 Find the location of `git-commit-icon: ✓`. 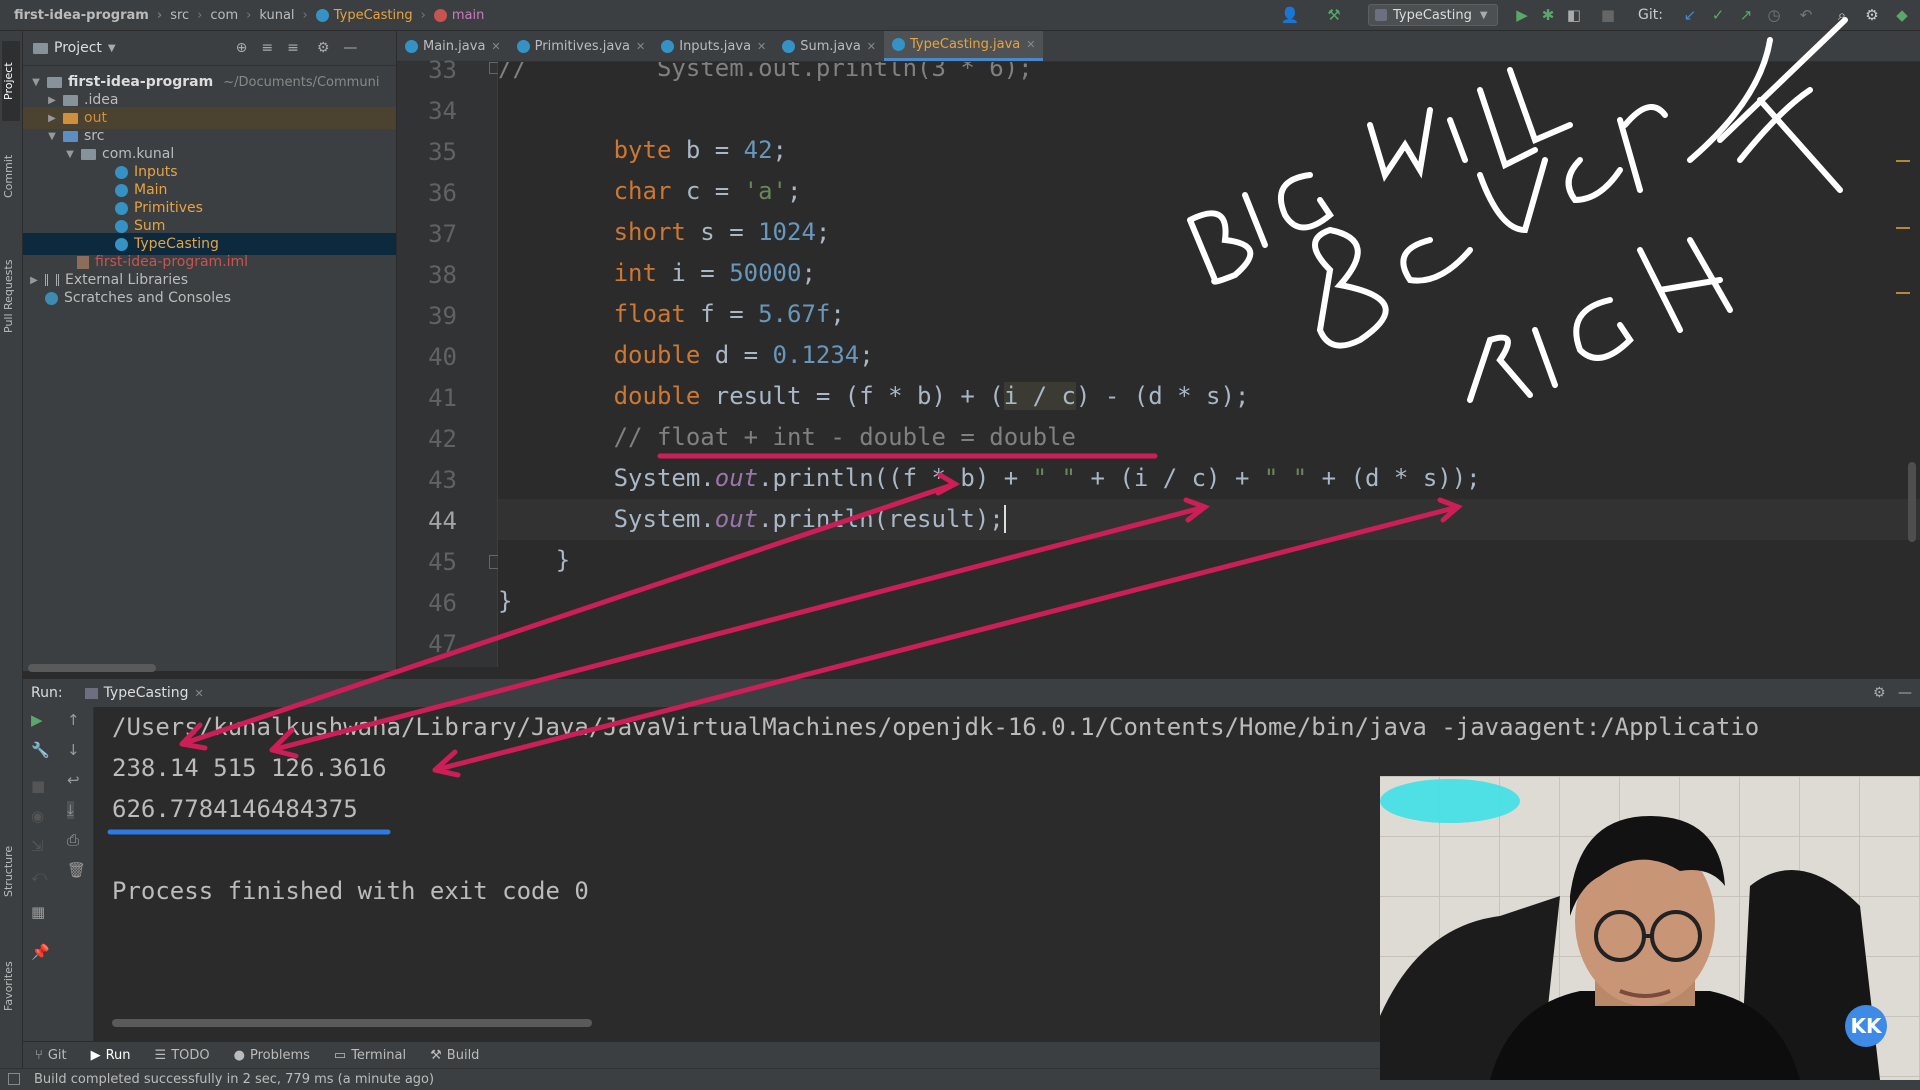

git-commit-icon: ✓ is located at coordinates (1718, 15).